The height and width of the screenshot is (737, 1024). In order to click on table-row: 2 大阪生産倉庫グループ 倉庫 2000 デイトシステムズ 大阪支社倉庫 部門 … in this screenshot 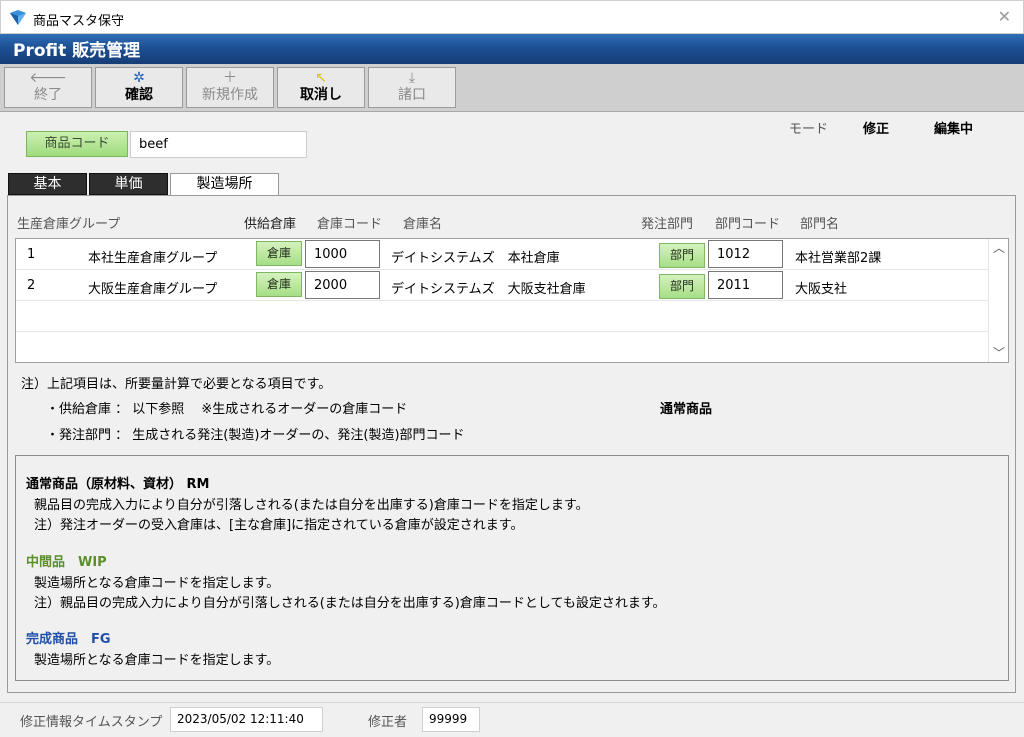, I will do `click(502, 285)`.